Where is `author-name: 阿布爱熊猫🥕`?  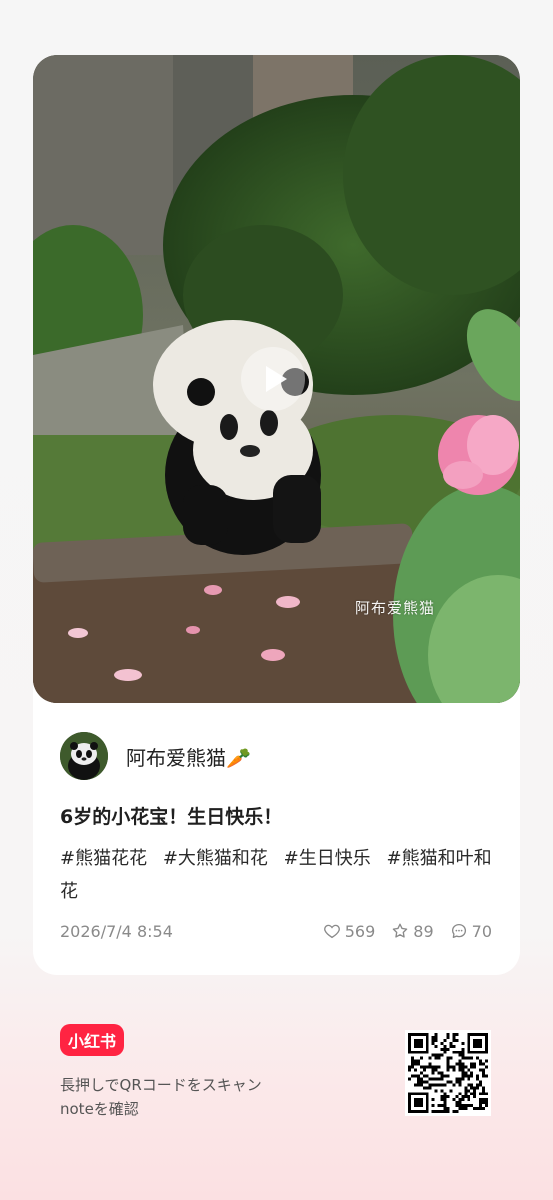 author-name: 阿布爱熊猫🥕 is located at coordinates (188, 756).